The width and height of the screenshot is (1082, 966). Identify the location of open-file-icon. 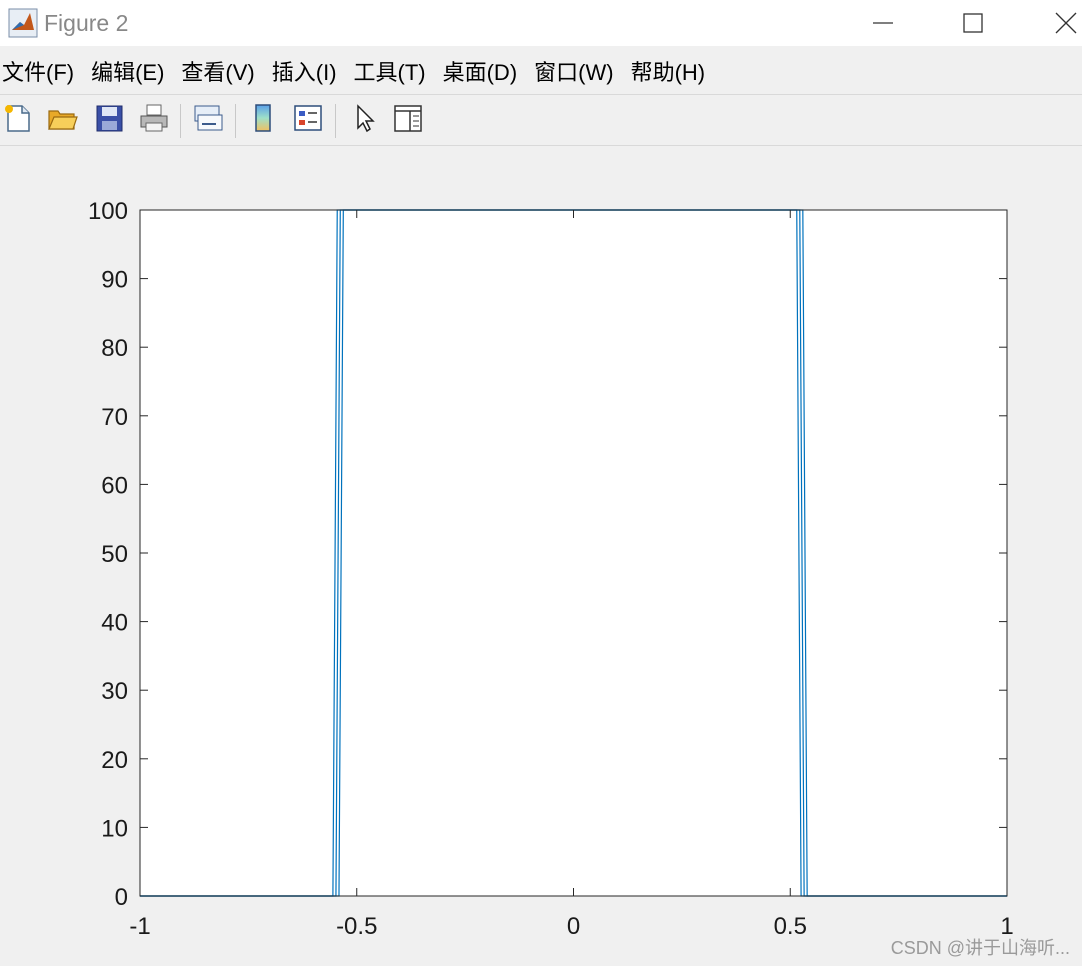
(62, 120).